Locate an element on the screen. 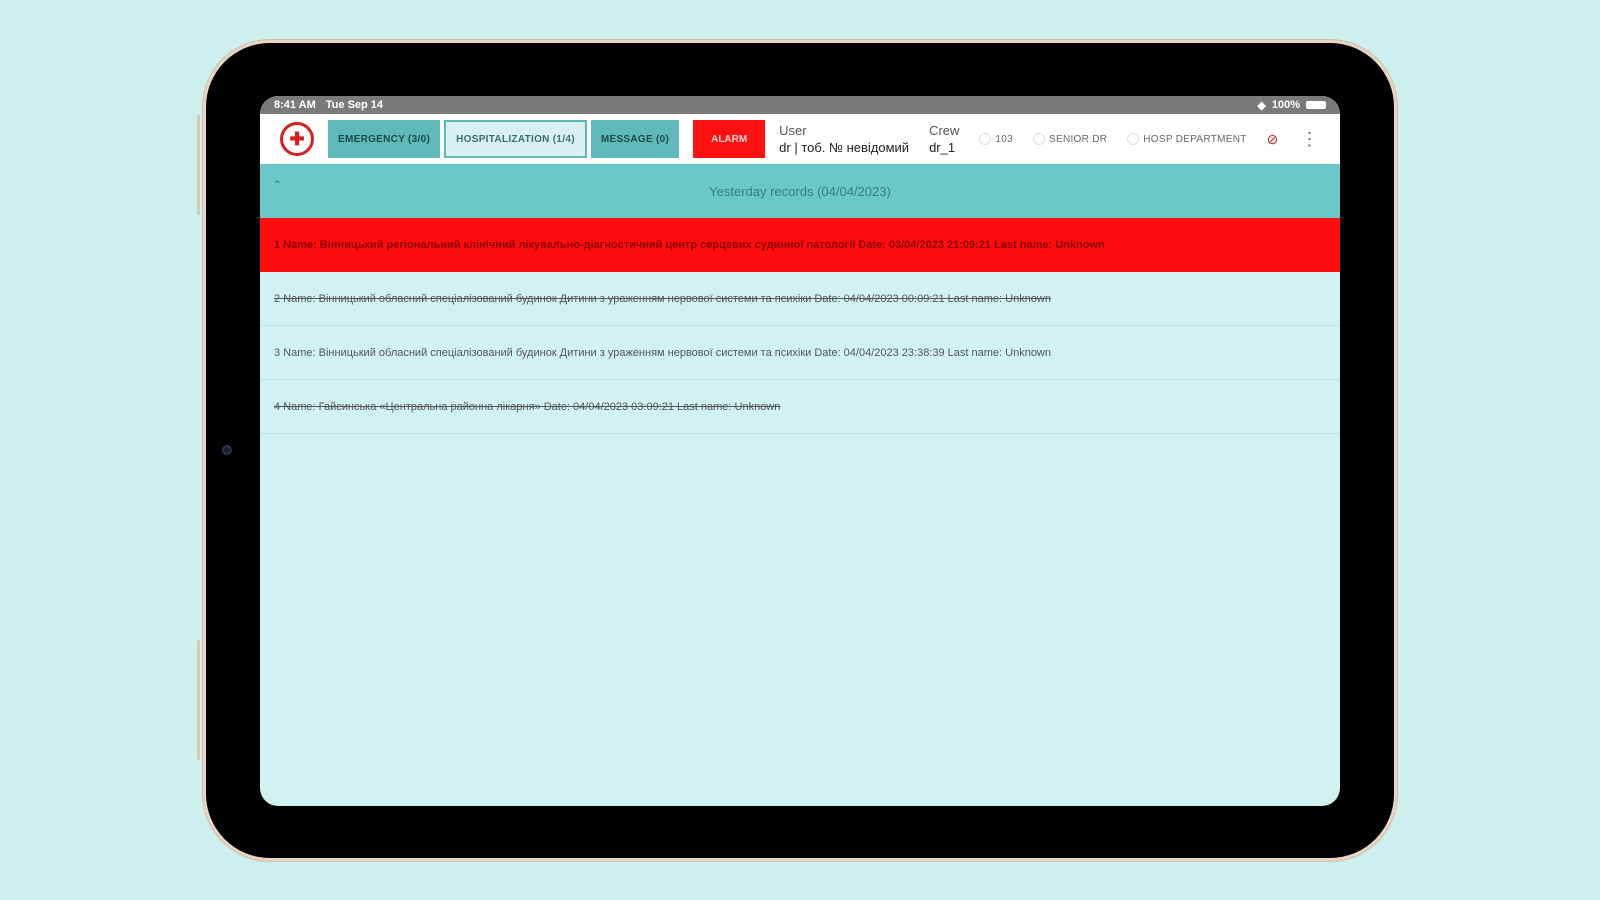 The height and width of the screenshot is (900, 1600). alarm-button: ALARM is located at coordinates (729, 139).